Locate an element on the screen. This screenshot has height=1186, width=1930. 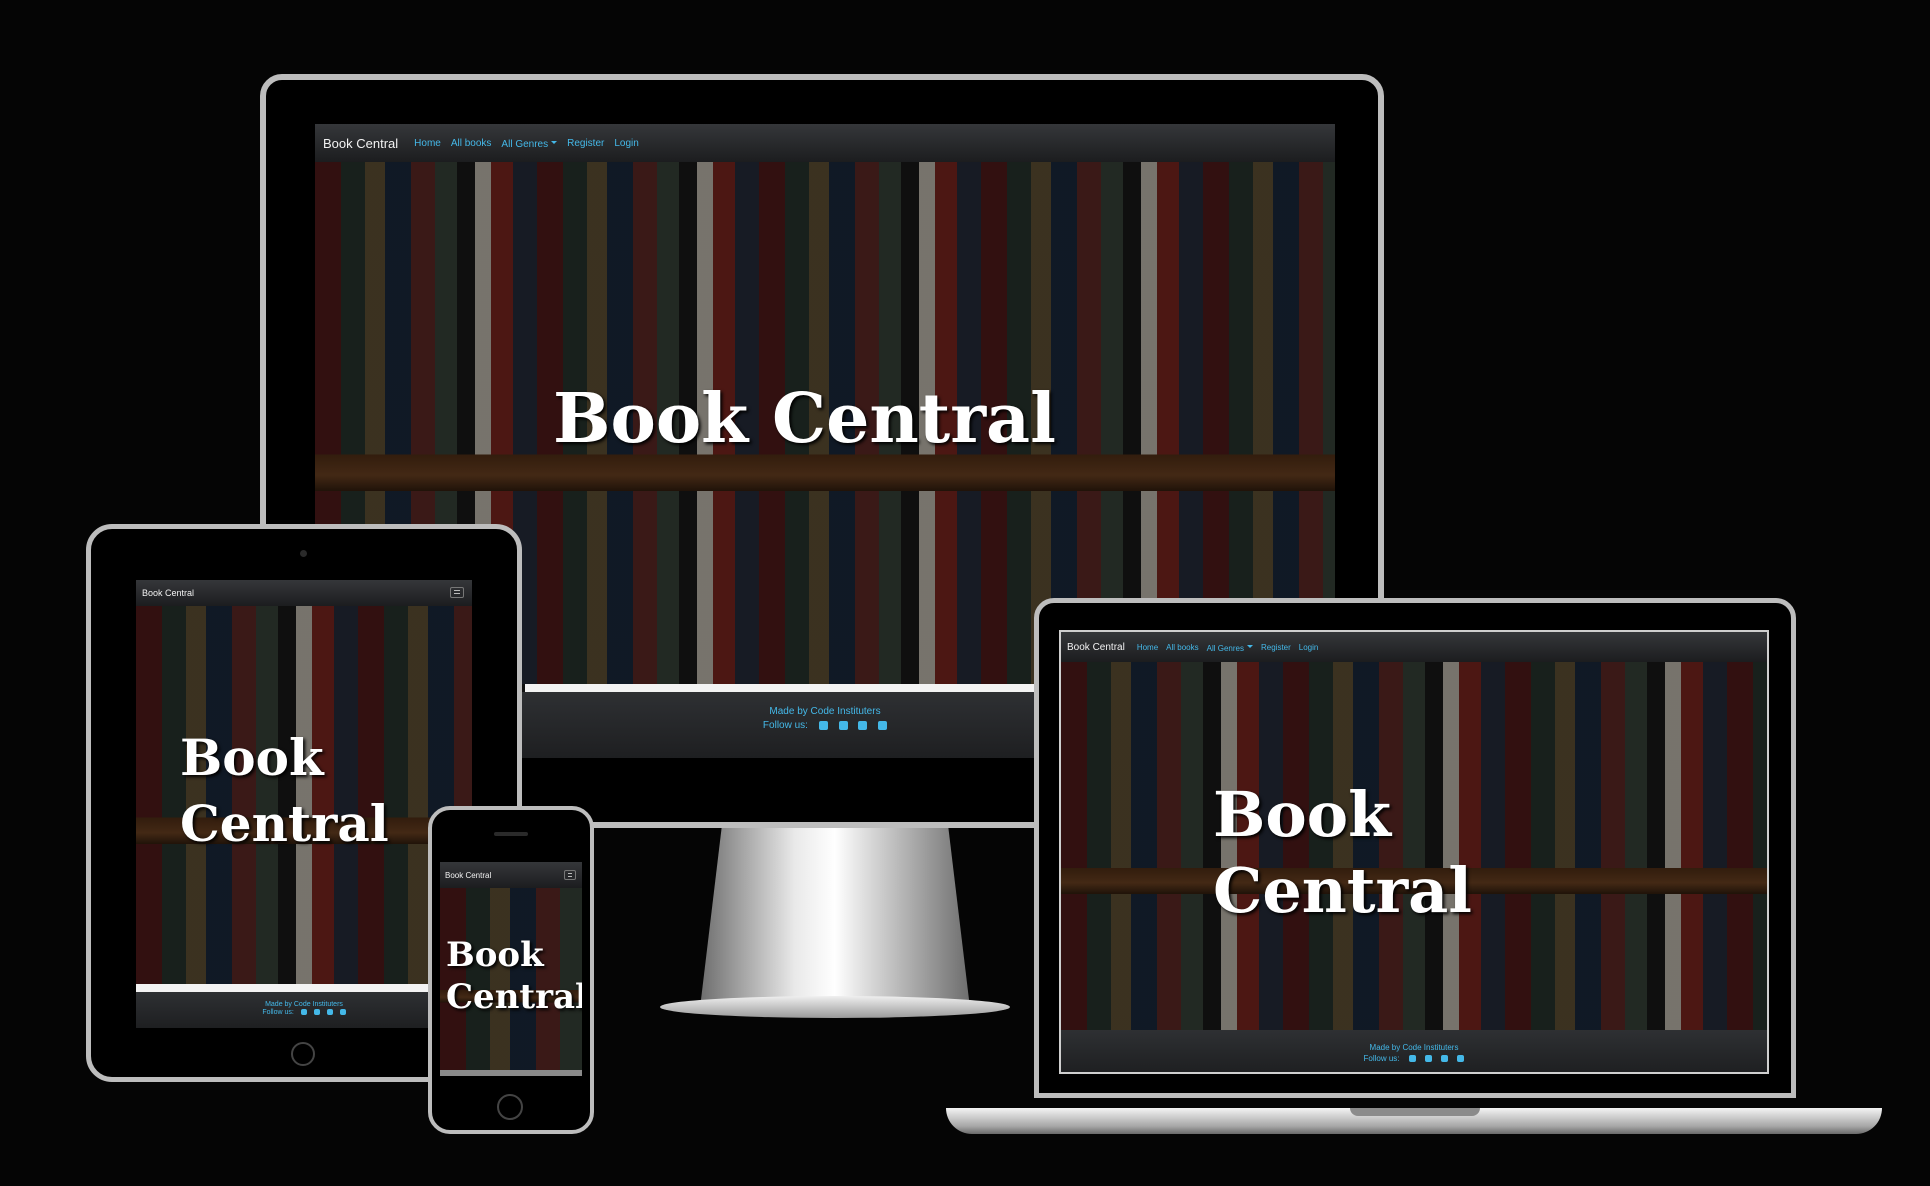
phone-screen: Book Central Book Central is located at coordinates (511, 969).